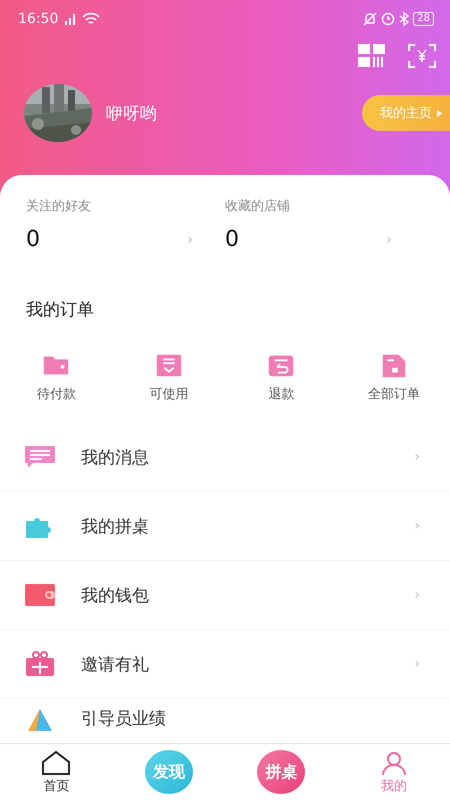  Describe the element at coordinates (388, 19) in the screenshot. I see `alarm-icon` at that location.